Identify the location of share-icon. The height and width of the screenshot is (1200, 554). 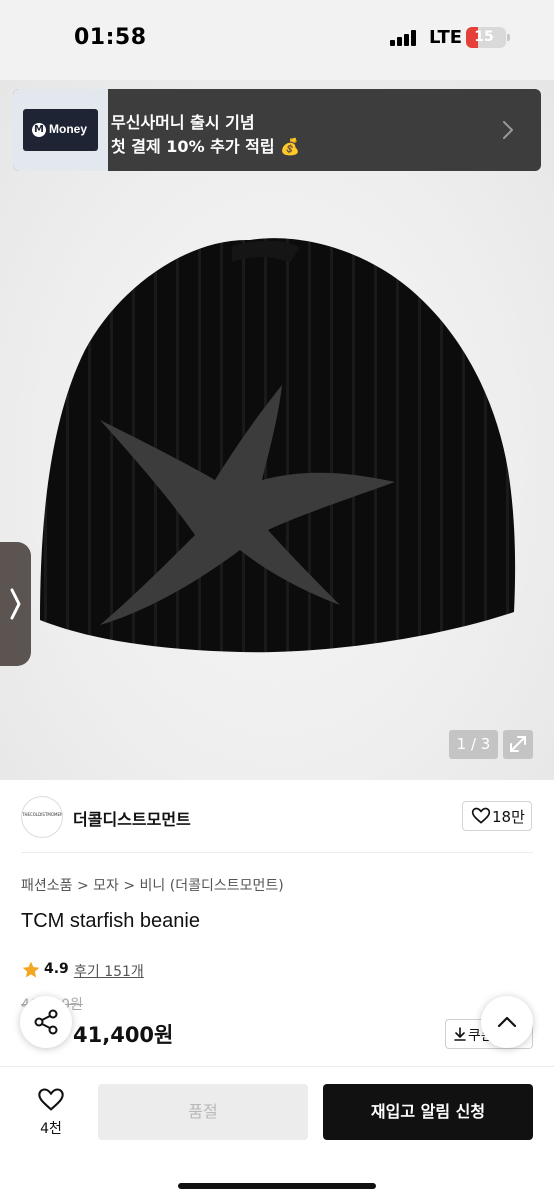
(46, 1022).